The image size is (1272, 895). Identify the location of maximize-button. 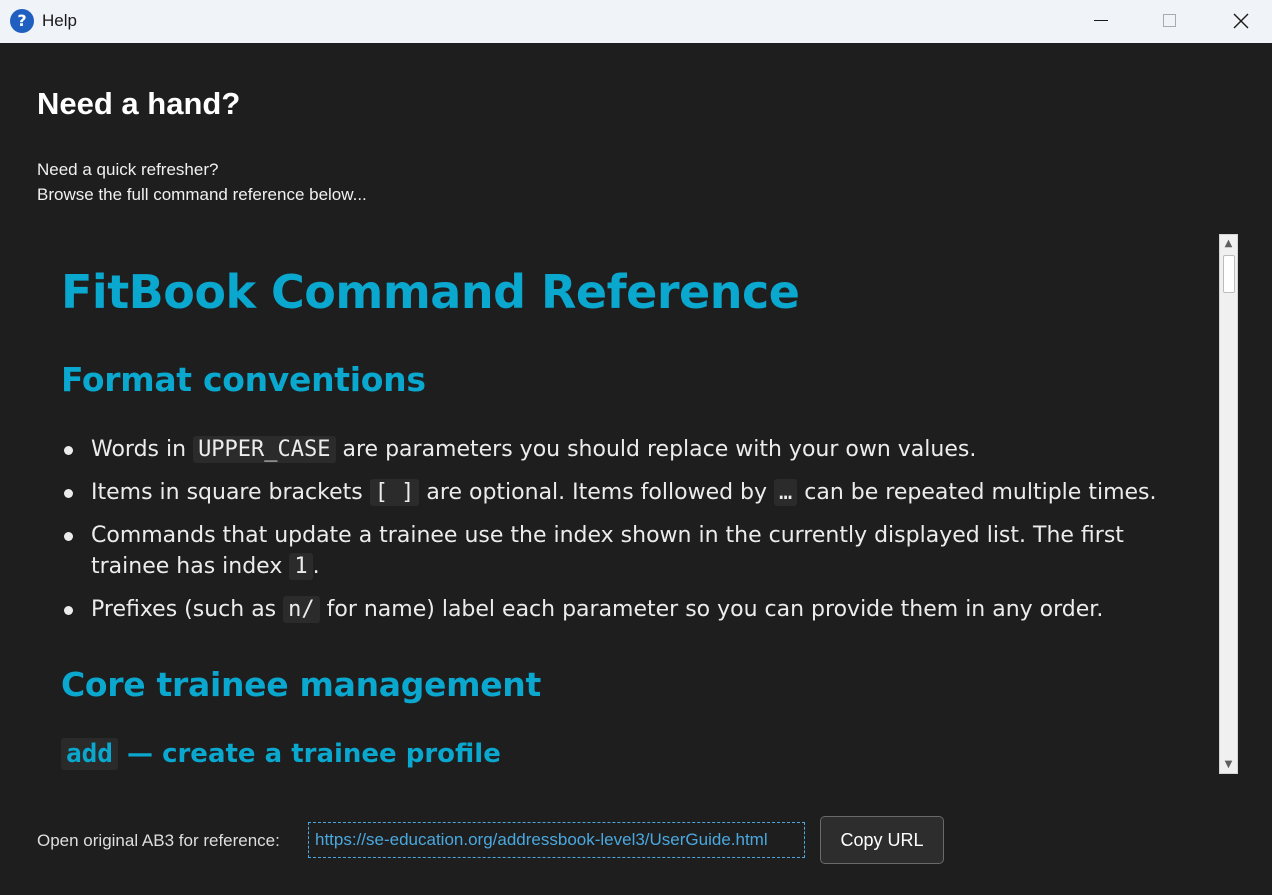
(1170, 21).